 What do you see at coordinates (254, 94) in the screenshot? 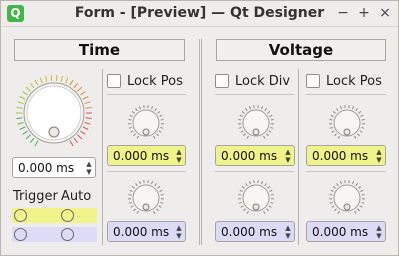
I see `voltage-lockdiv-divider` at bounding box center [254, 94].